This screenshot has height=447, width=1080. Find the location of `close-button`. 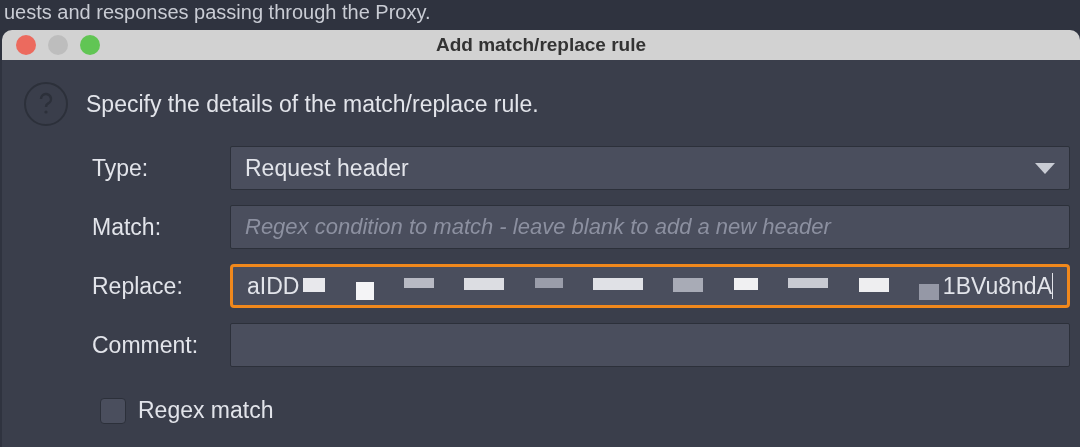

close-button is located at coordinates (26, 45).